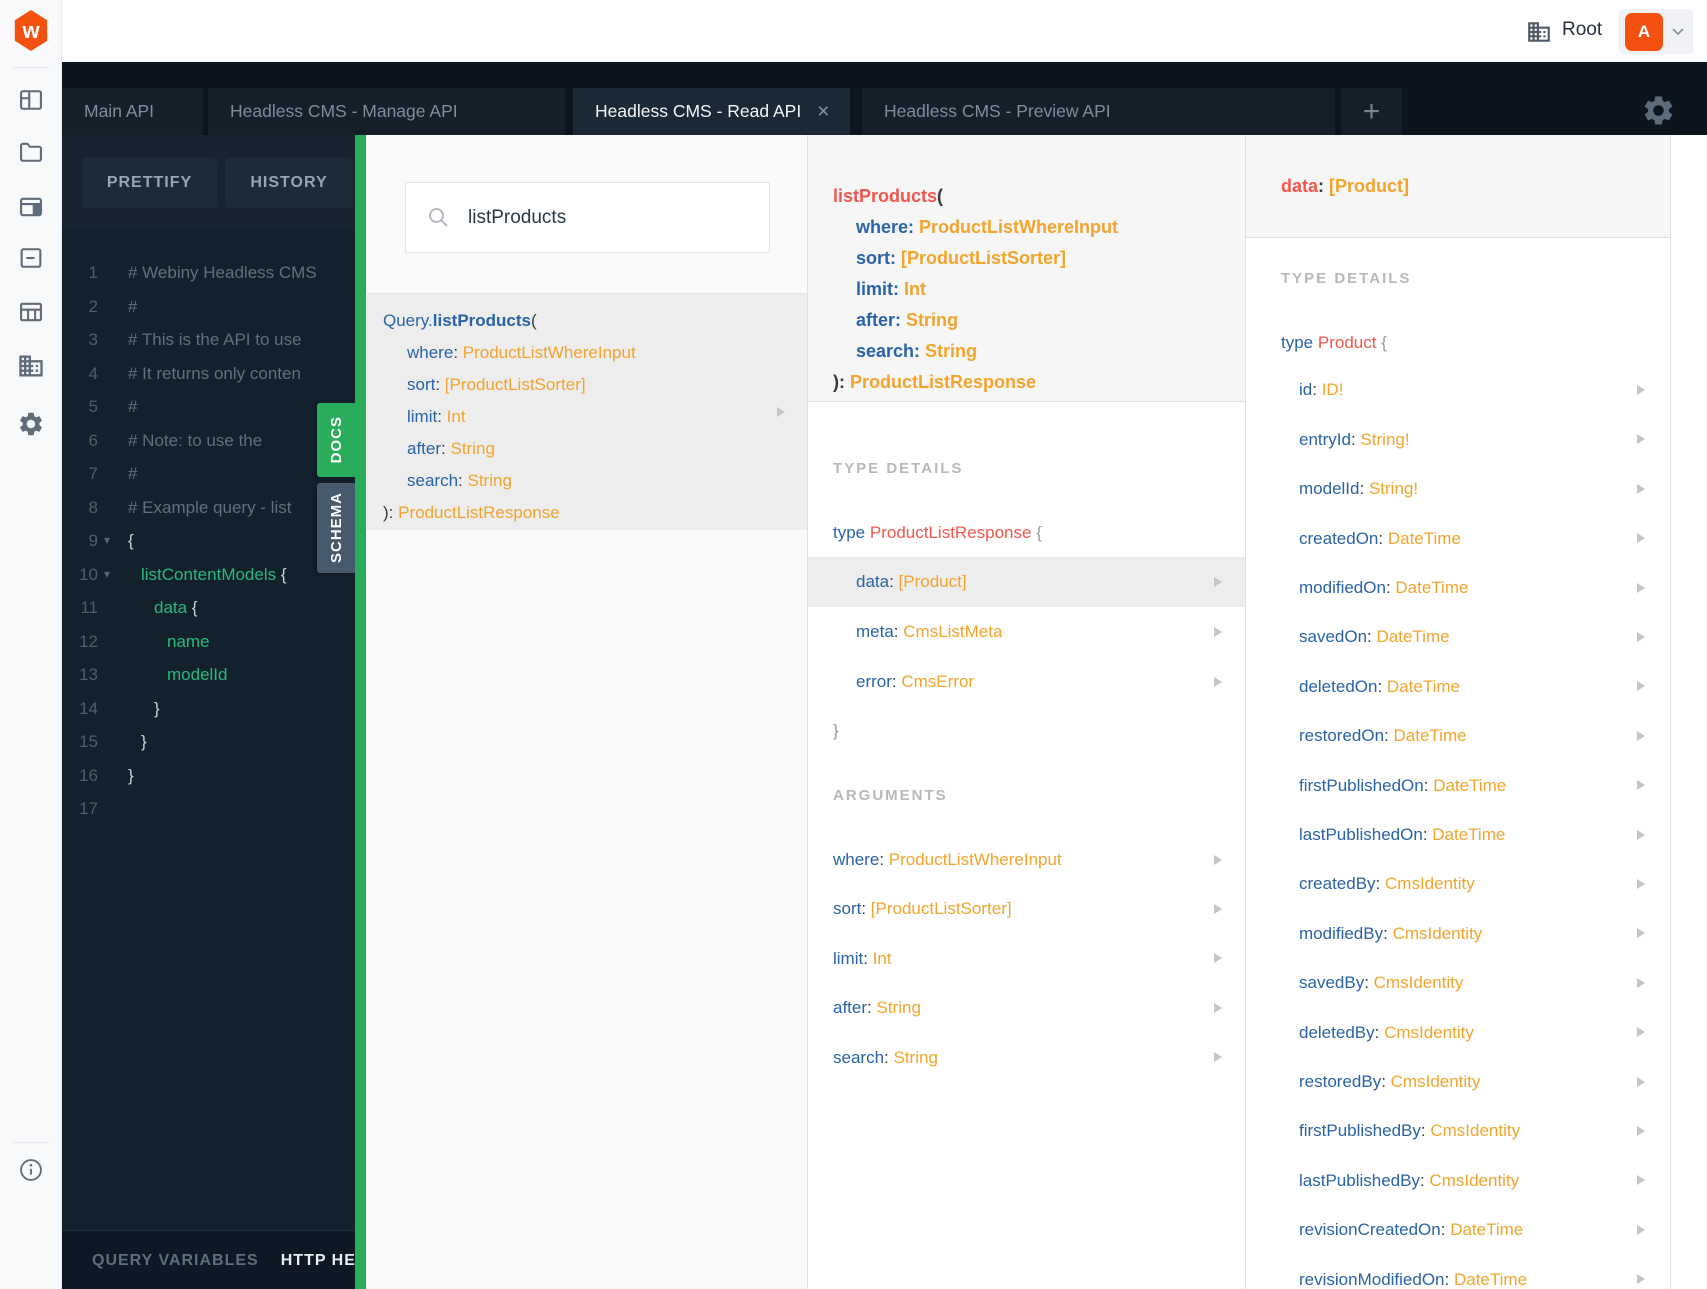 The height and width of the screenshot is (1289, 1707). What do you see at coordinates (208, 374) in the screenshot?
I see `code-line-4: 4 # It returns only conten` at bounding box center [208, 374].